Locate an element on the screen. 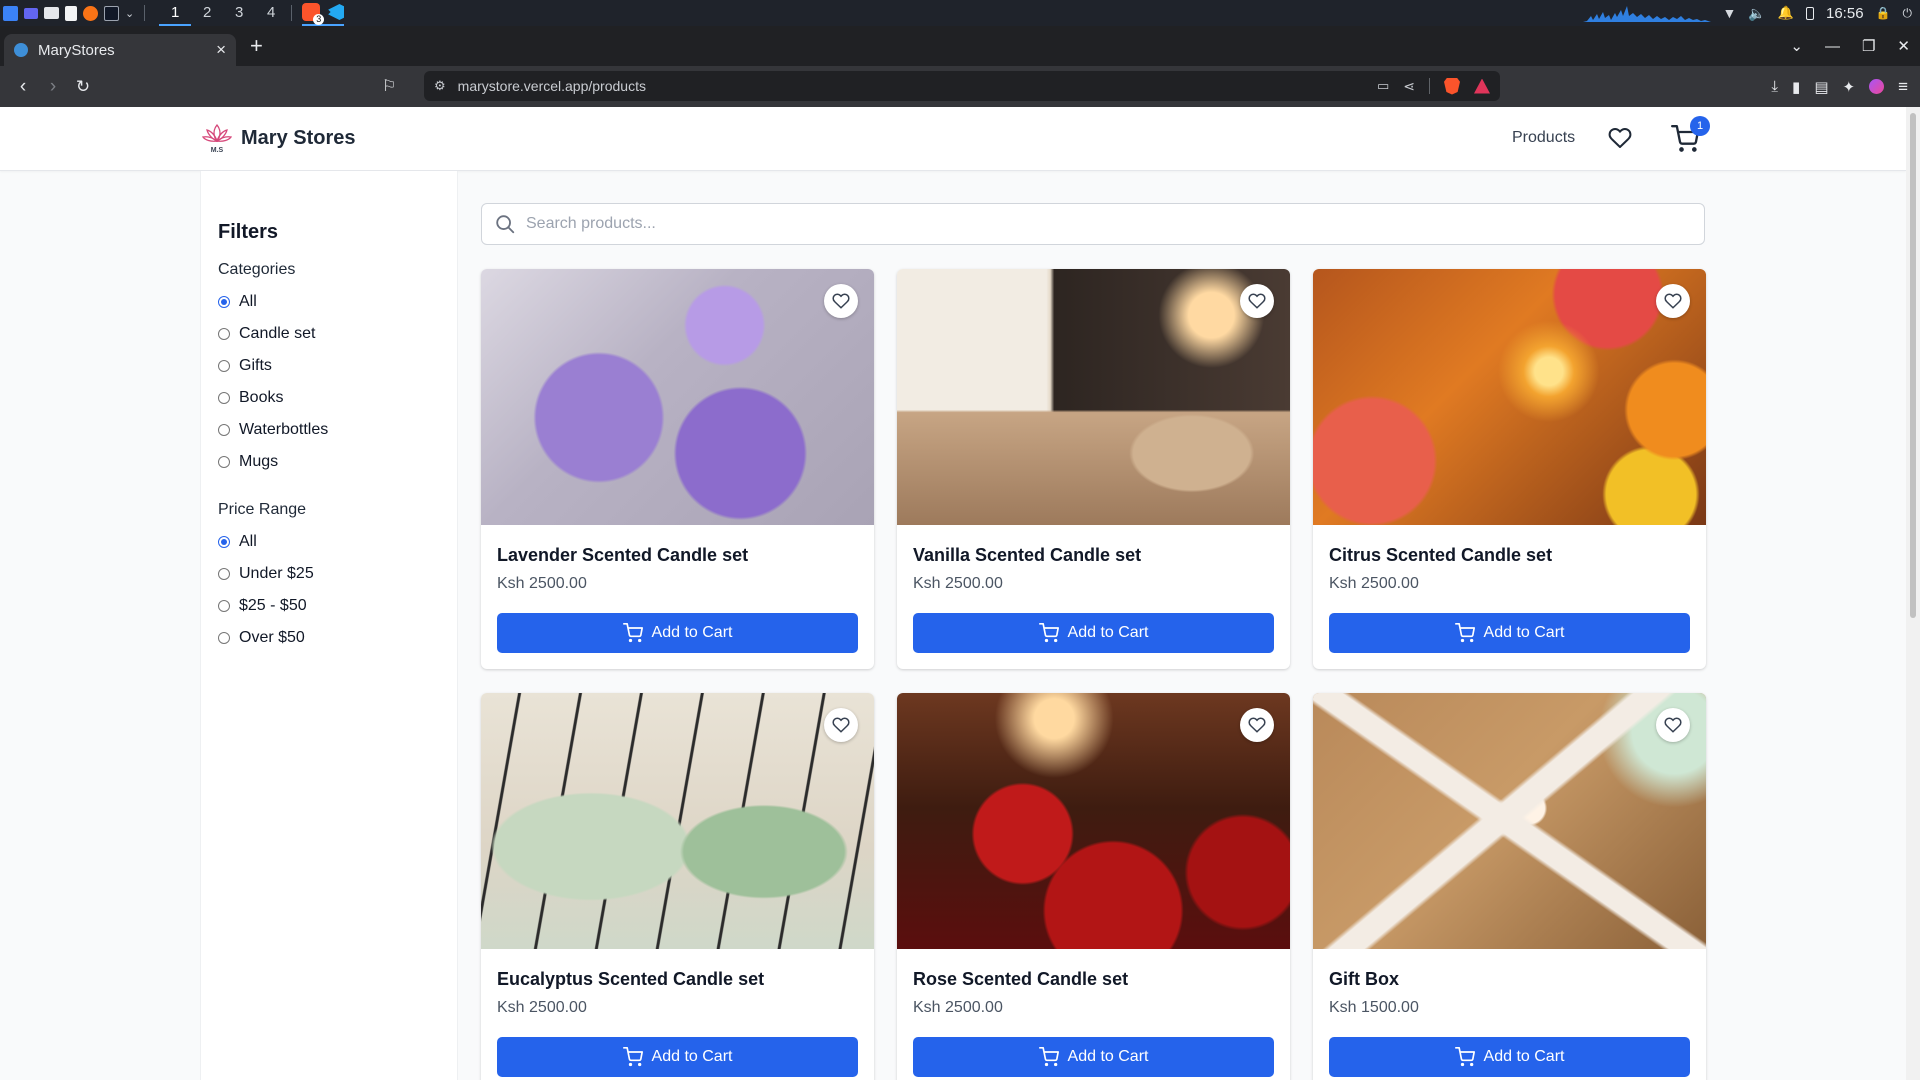 The image size is (1920, 1080). price-option-all: All is located at coordinates (237, 542).